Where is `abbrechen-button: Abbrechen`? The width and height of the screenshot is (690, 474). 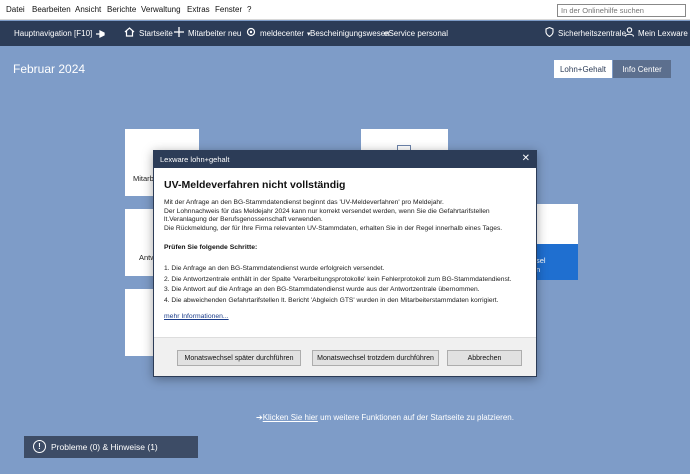
abbrechen-button: Abbrechen is located at coordinates (484, 358).